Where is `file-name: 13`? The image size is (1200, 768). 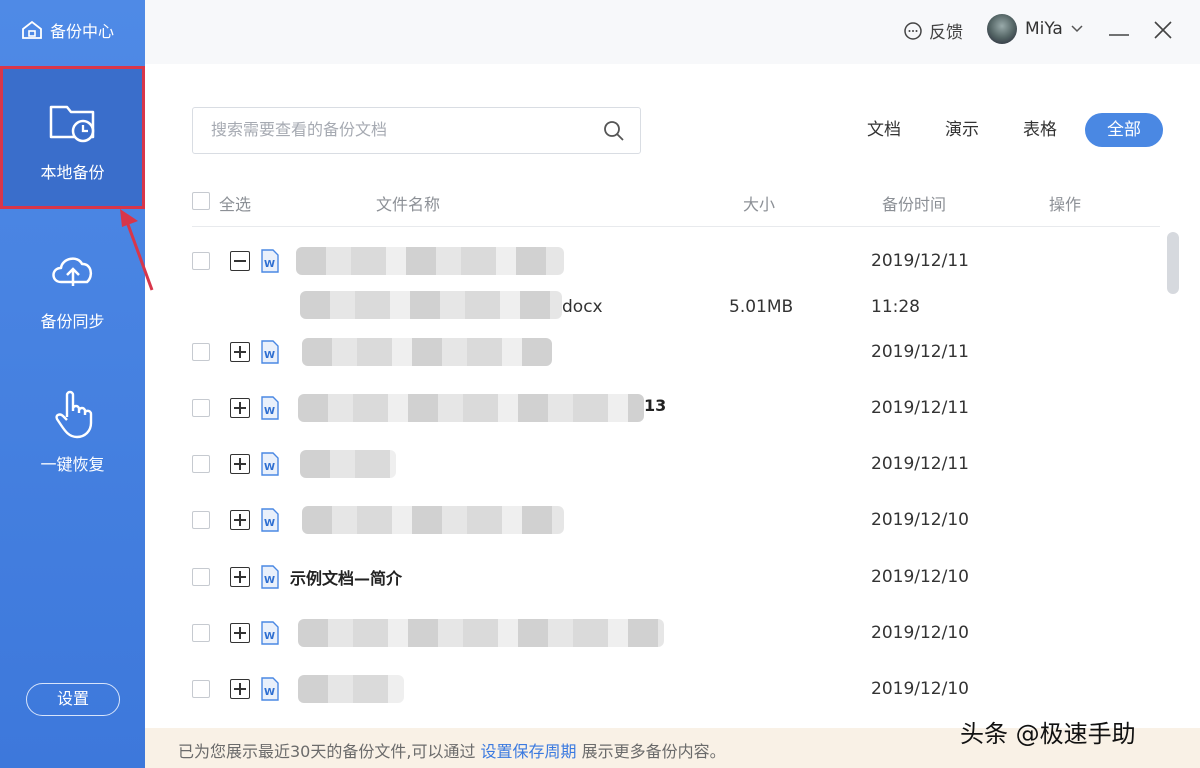
file-name: 13 is located at coordinates (655, 405).